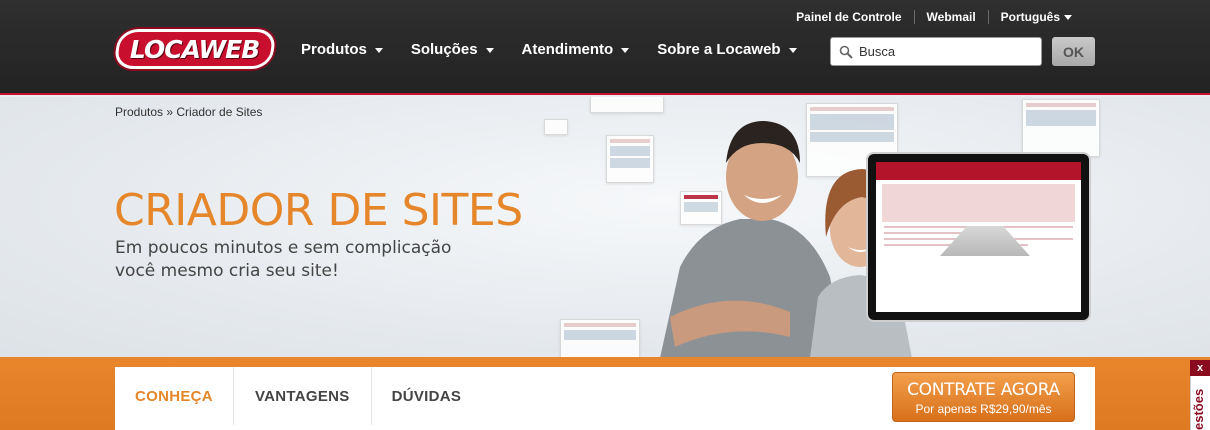  What do you see at coordinates (1030, 17) in the screenshot?
I see `language-label: Português` at bounding box center [1030, 17].